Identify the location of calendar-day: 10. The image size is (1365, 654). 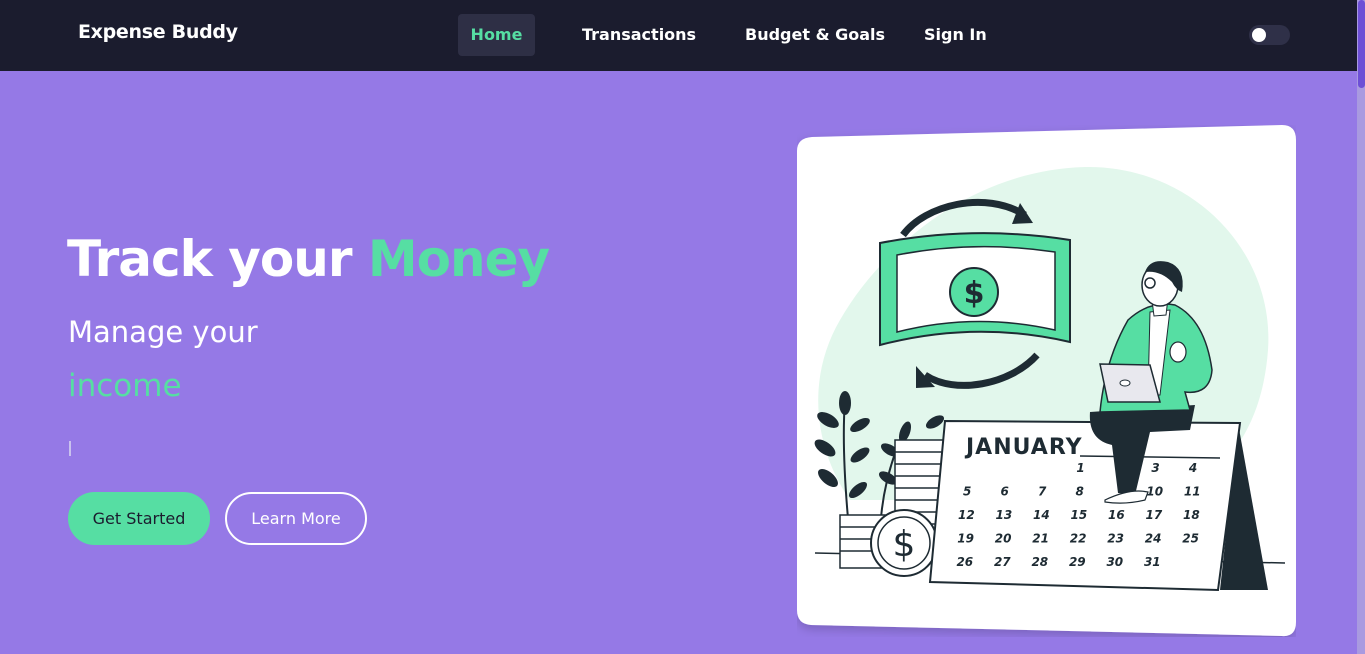
(1154, 492).